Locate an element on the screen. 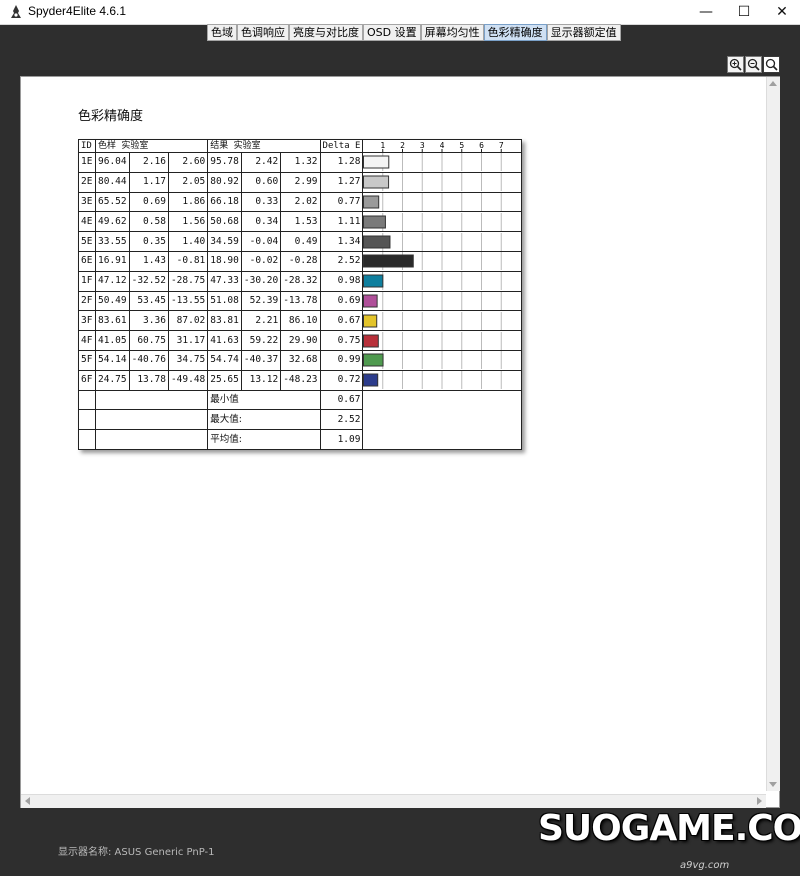 The width and height of the screenshot is (800, 876). result-lab-value: 2.02 is located at coordinates (300, 202).